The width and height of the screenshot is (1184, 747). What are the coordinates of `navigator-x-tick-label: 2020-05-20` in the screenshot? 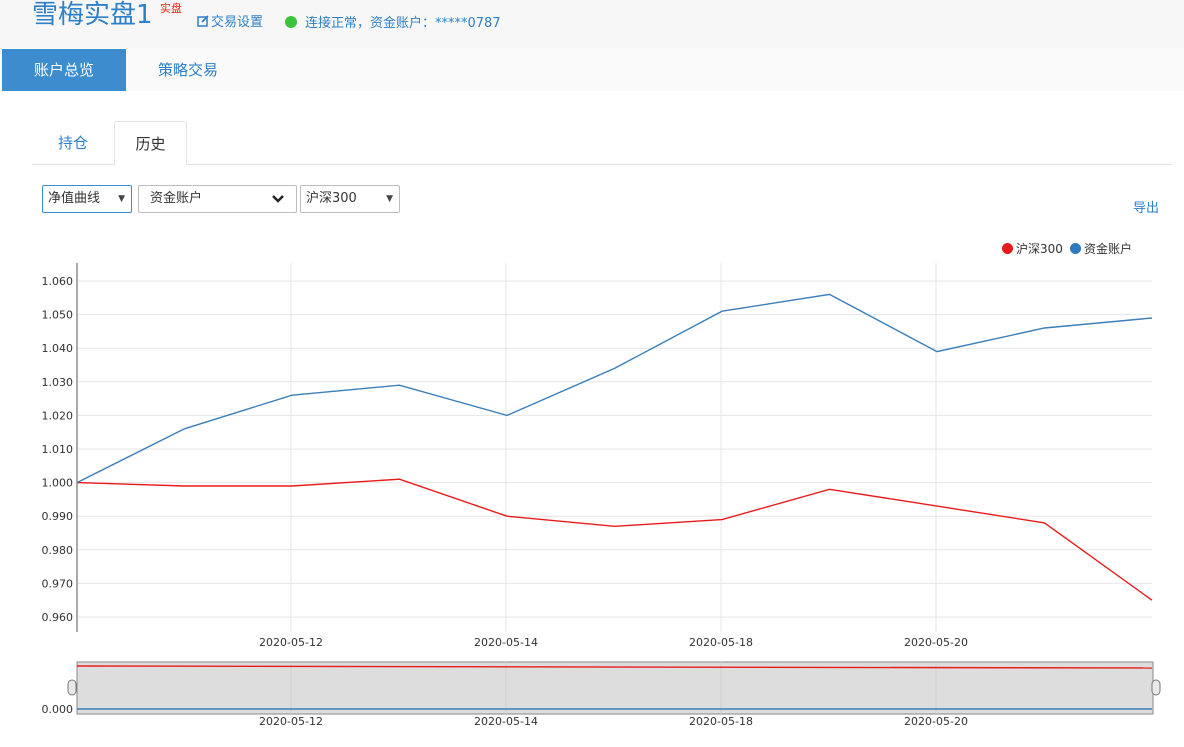 It's located at (936, 721).